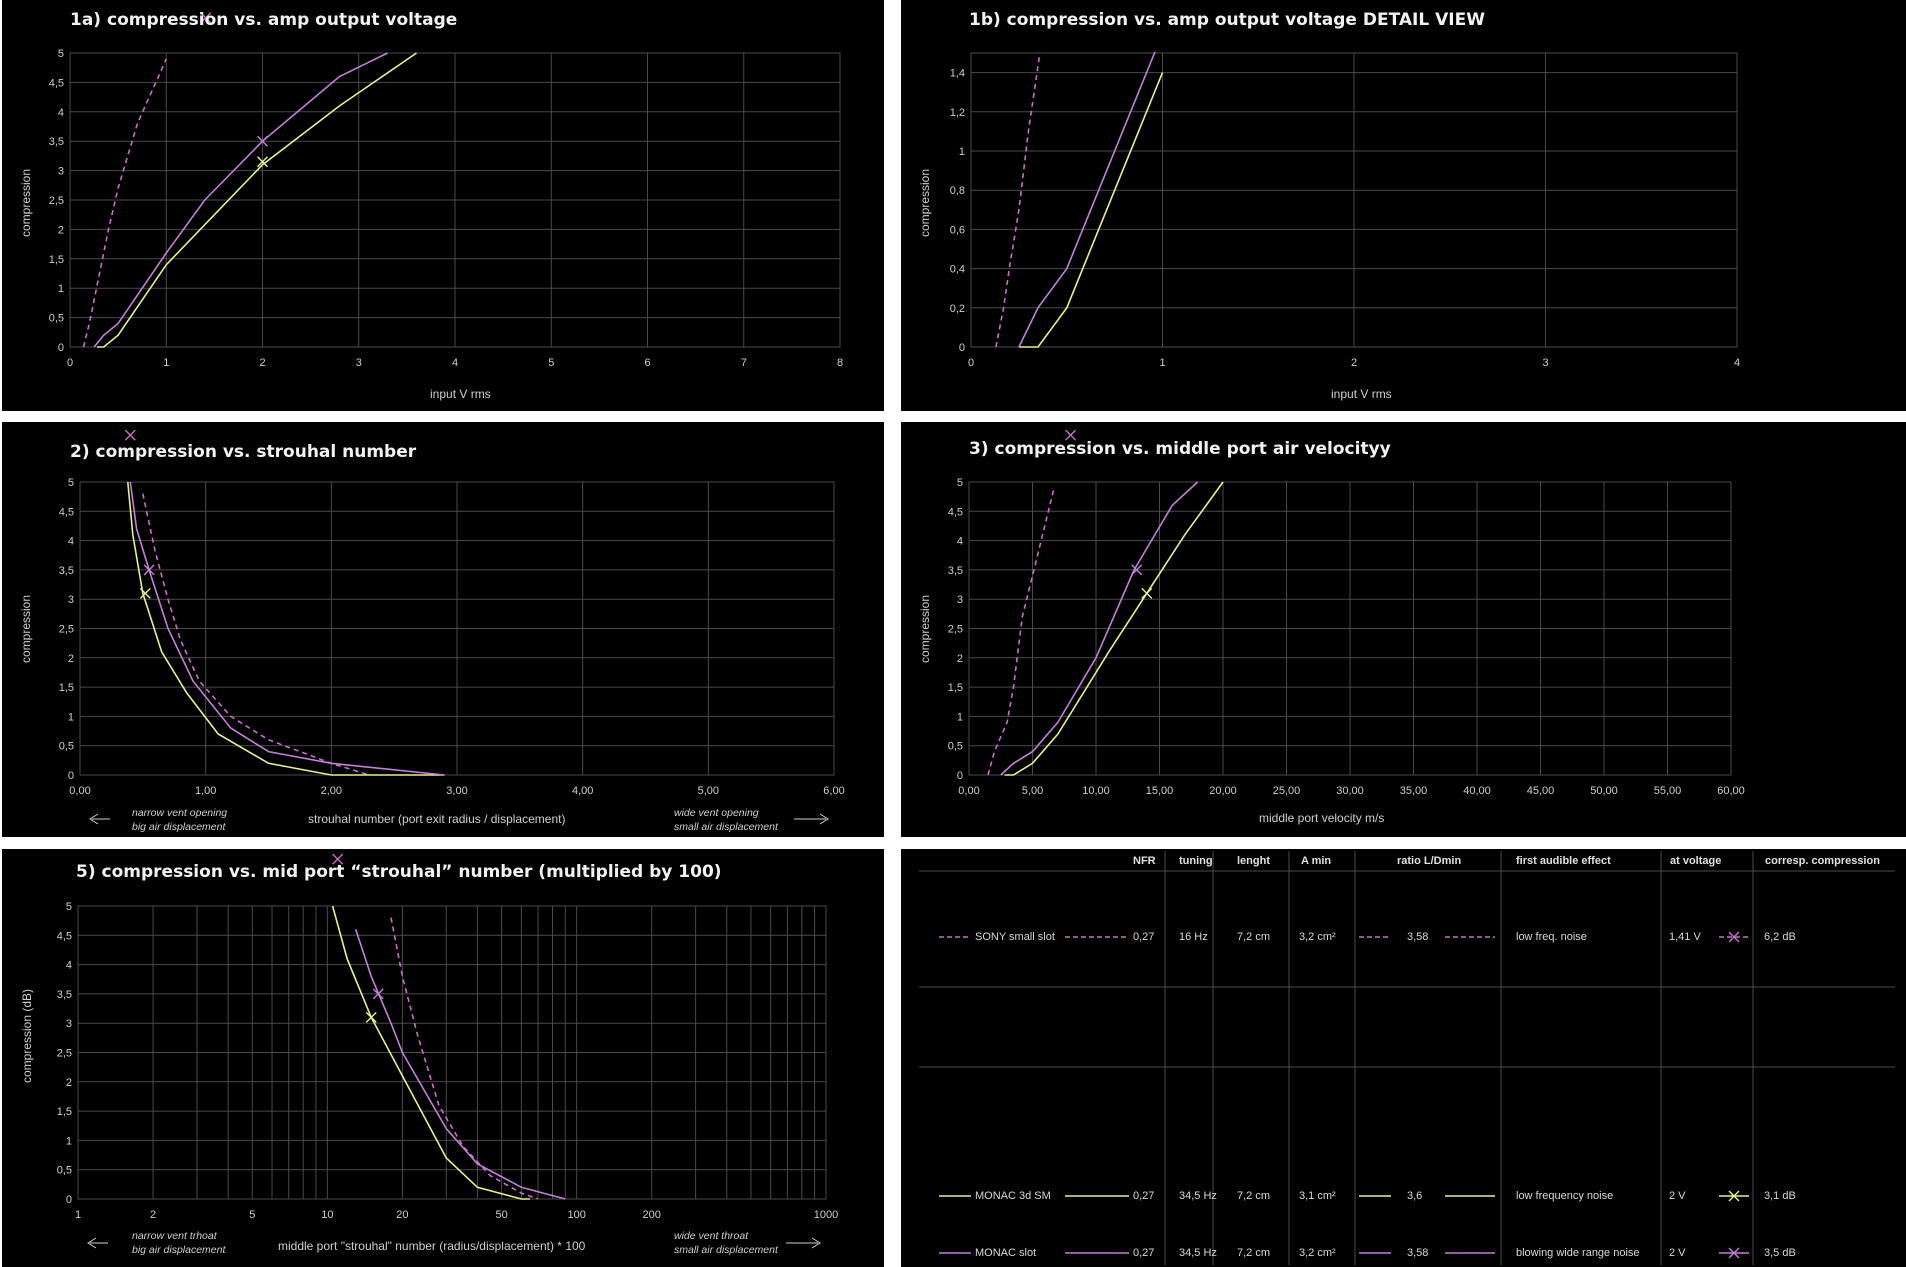 The height and width of the screenshot is (1267, 1906). Describe the element at coordinates (1604, 791) in the screenshot. I see `x-tick-label: 50,00` at that location.